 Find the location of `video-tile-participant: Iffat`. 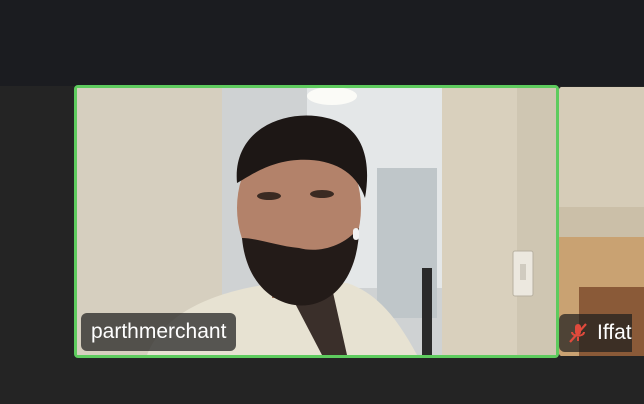

video-tile-participant: Iffat is located at coordinates (601, 221).